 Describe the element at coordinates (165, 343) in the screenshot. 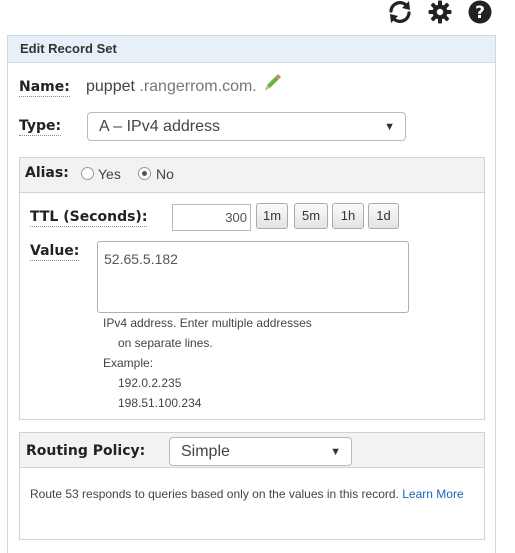

I see `value-help-line2: on separate lines.` at that location.